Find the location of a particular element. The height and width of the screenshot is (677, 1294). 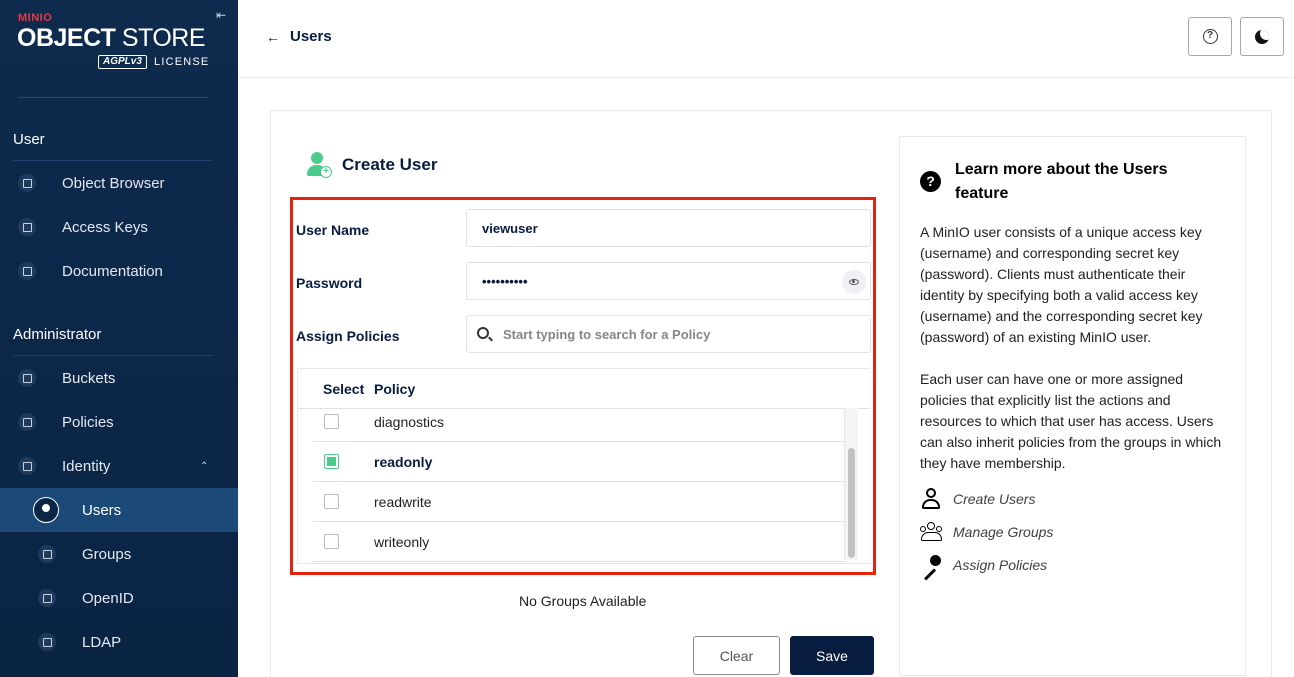

sidebar-section-admin: Administrator is located at coordinates (57, 334).